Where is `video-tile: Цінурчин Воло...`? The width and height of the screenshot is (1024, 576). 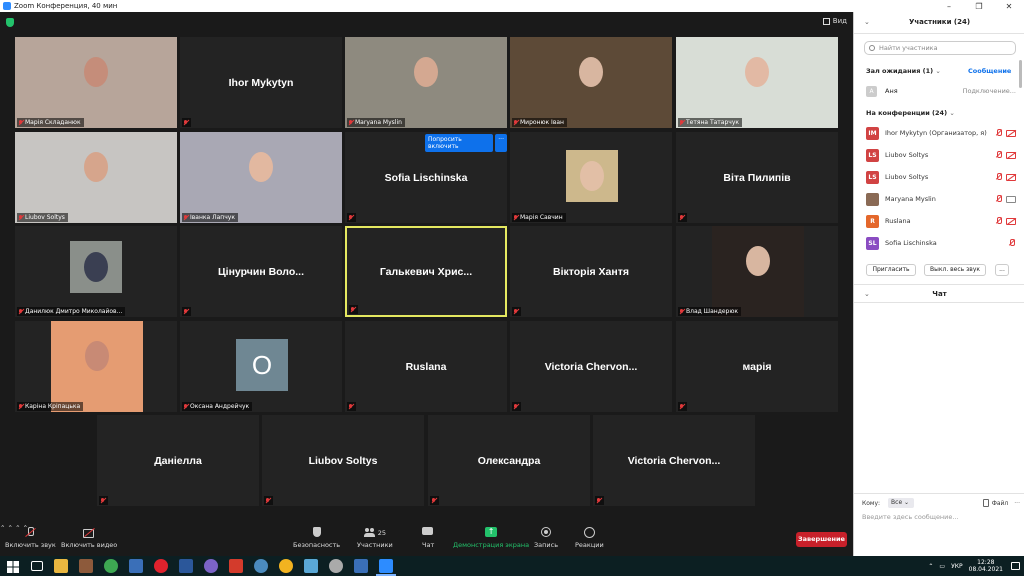
video-tile: Цінурчин Воло... is located at coordinates (261, 271).